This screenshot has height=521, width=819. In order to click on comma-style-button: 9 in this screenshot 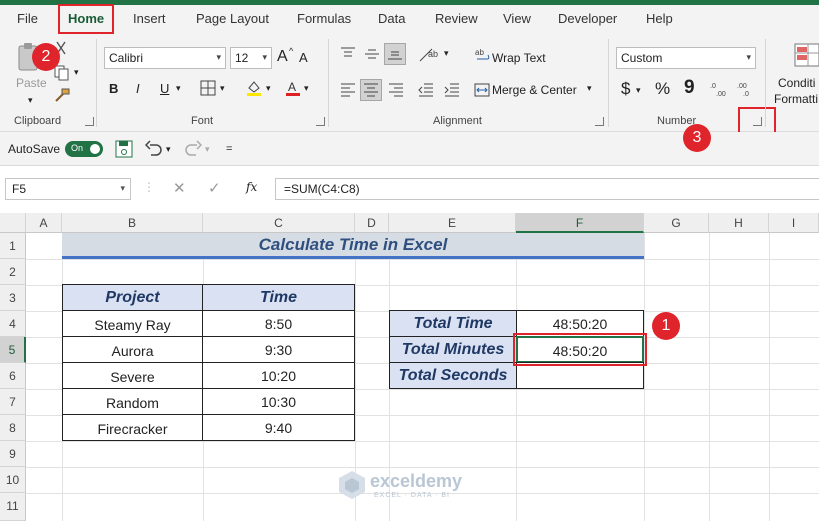, I will do `click(689, 88)`.